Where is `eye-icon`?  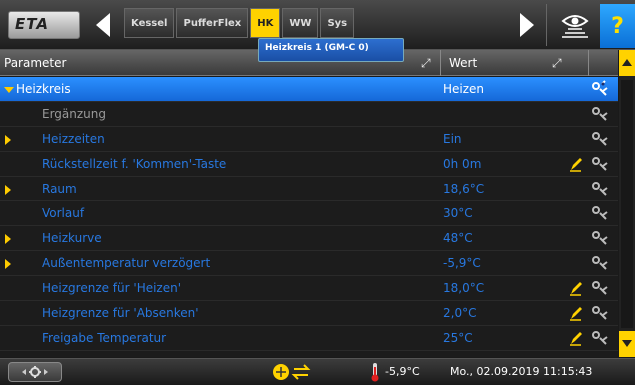 eye-icon is located at coordinates (575, 26).